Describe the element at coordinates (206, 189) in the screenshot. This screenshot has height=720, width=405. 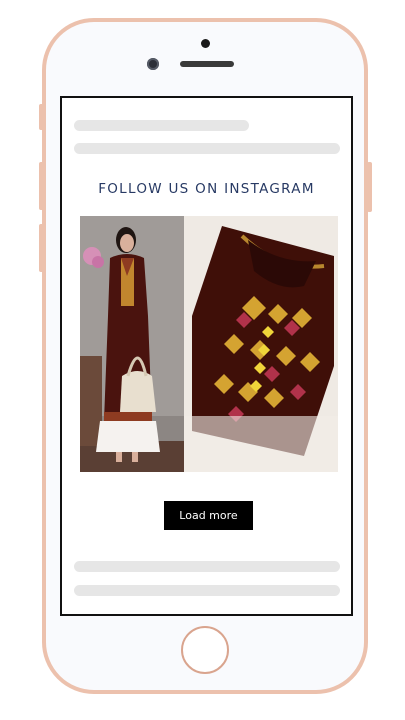
I see `section-heading: FOLLOW US ON INSTAGRAM` at that location.